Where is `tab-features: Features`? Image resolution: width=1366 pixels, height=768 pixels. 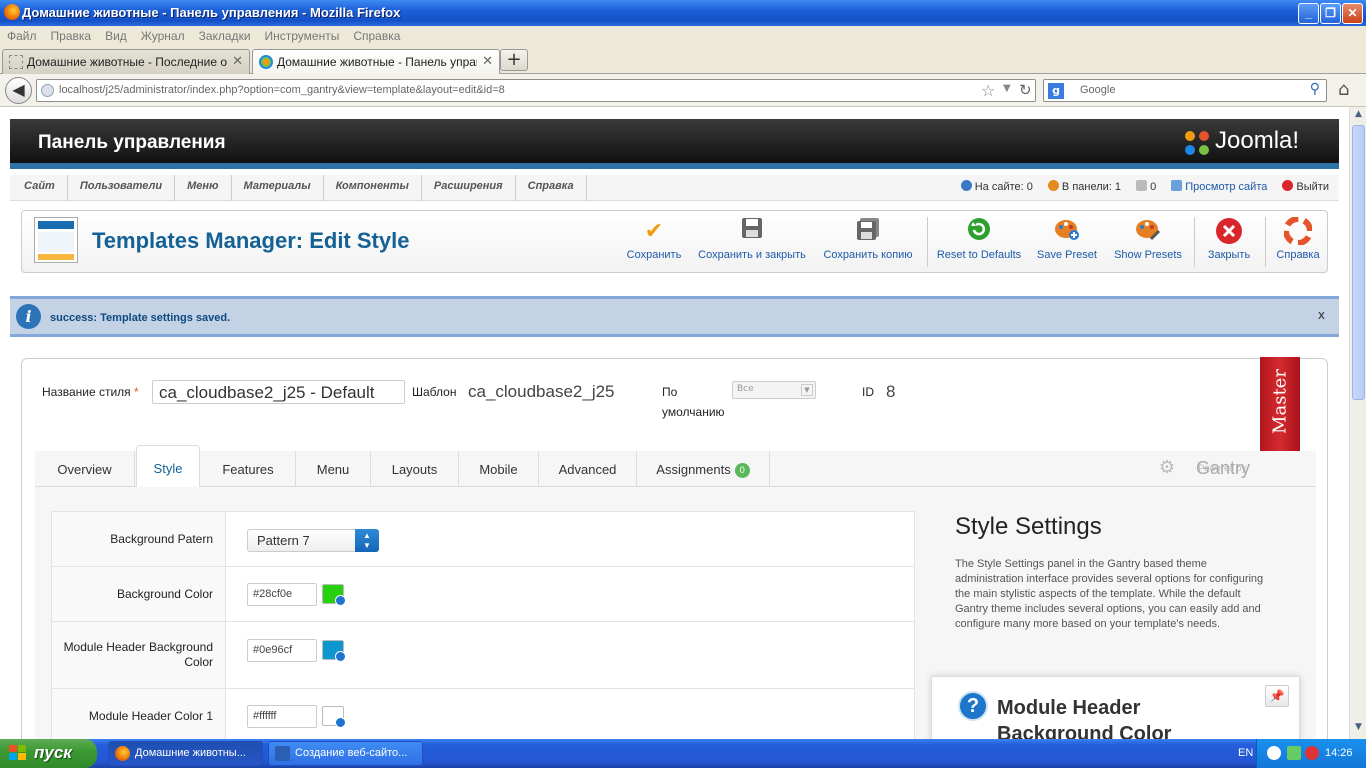
tab-features: Features is located at coordinates (248, 469).